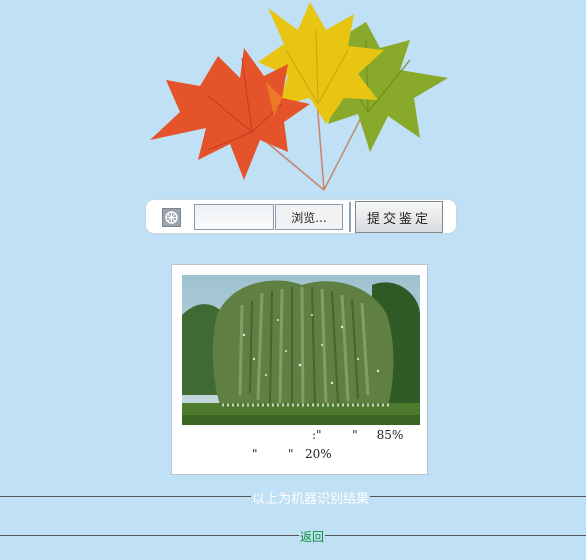 This screenshot has height=560, width=586. What do you see at coordinates (293, 535) in the screenshot?
I see `separator-line` at bounding box center [293, 535].